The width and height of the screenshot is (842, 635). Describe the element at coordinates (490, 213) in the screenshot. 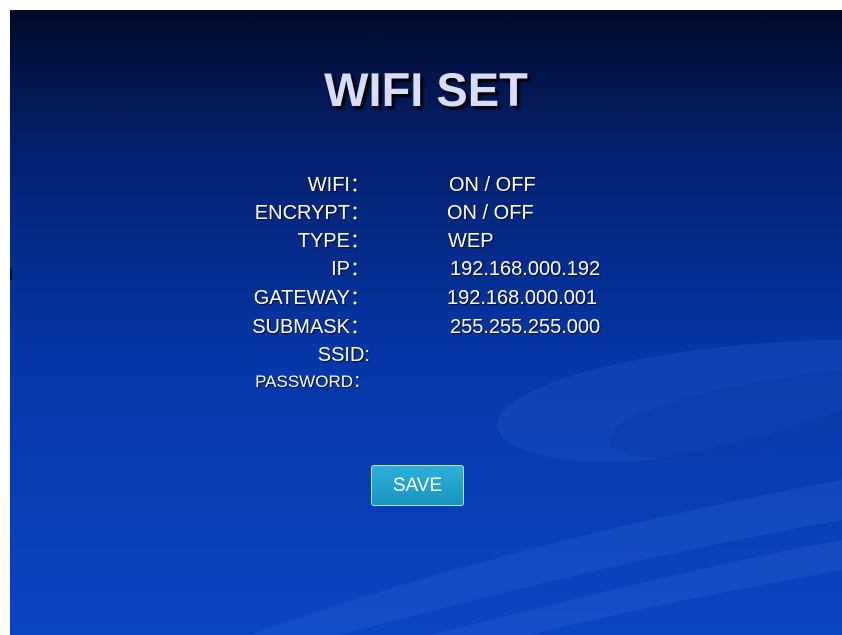

I see `encrypt-toggle: ON / OFF` at that location.